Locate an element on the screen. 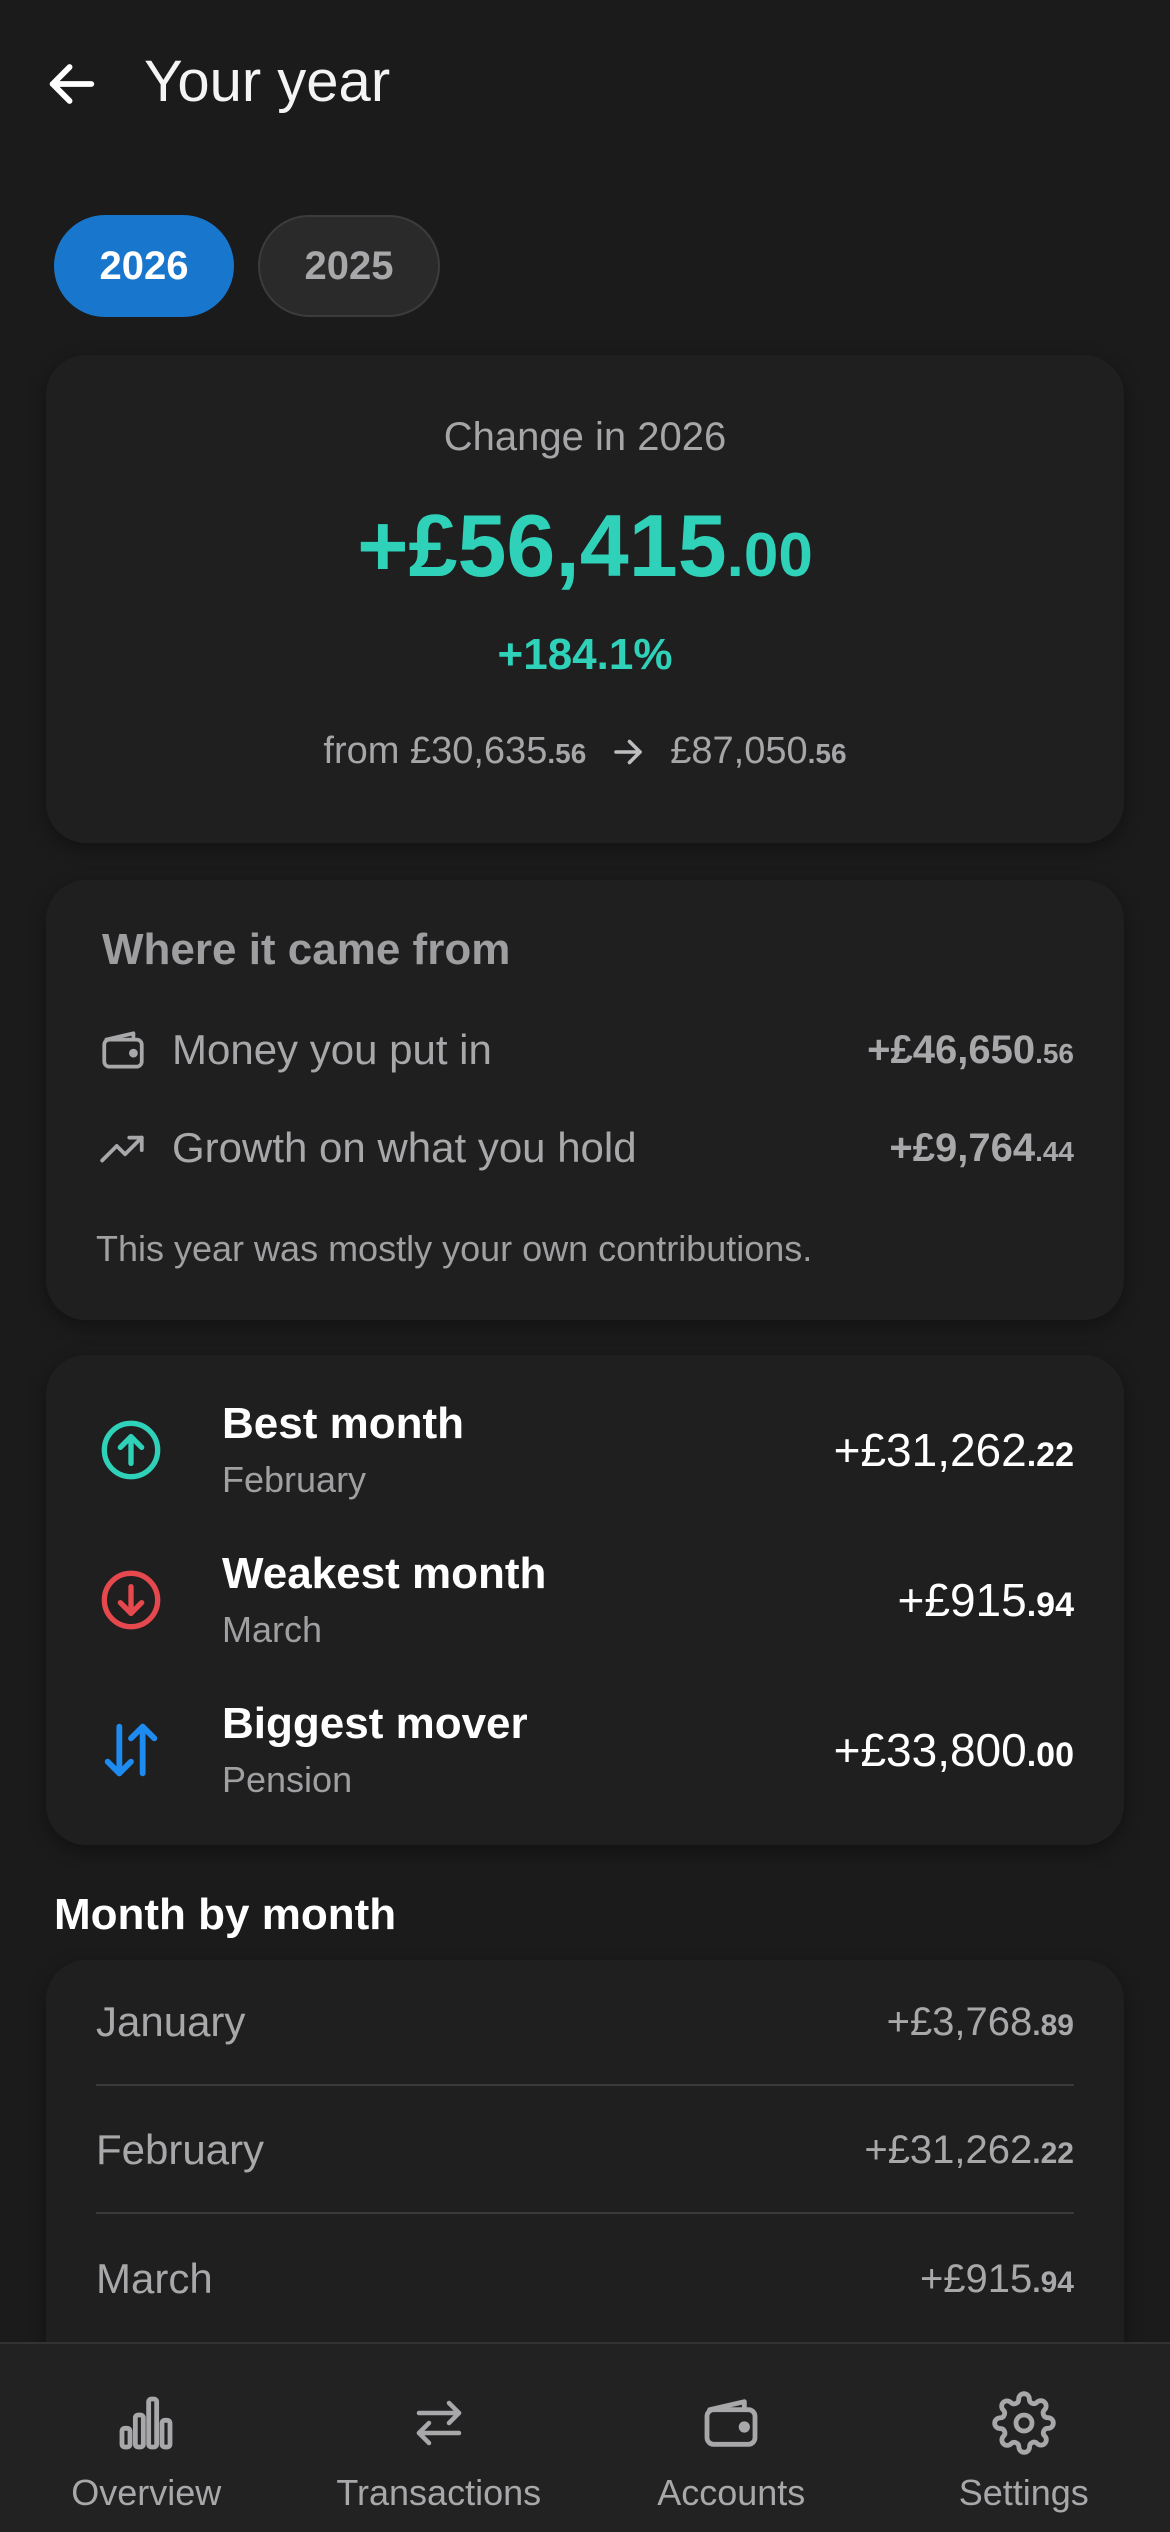 The image size is (1170, 2532). trending-up-icon is located at coordinates (123, 1148).